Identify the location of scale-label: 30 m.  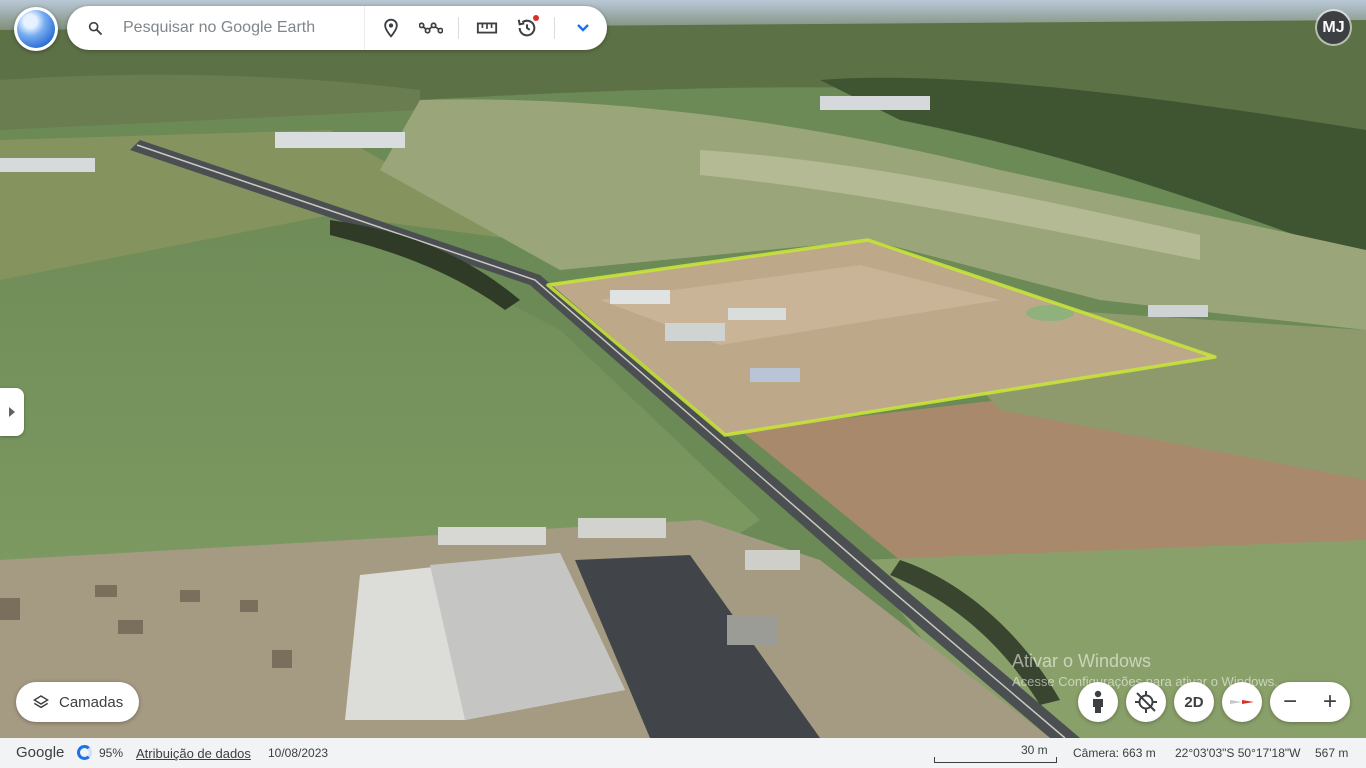
(1034, 750).